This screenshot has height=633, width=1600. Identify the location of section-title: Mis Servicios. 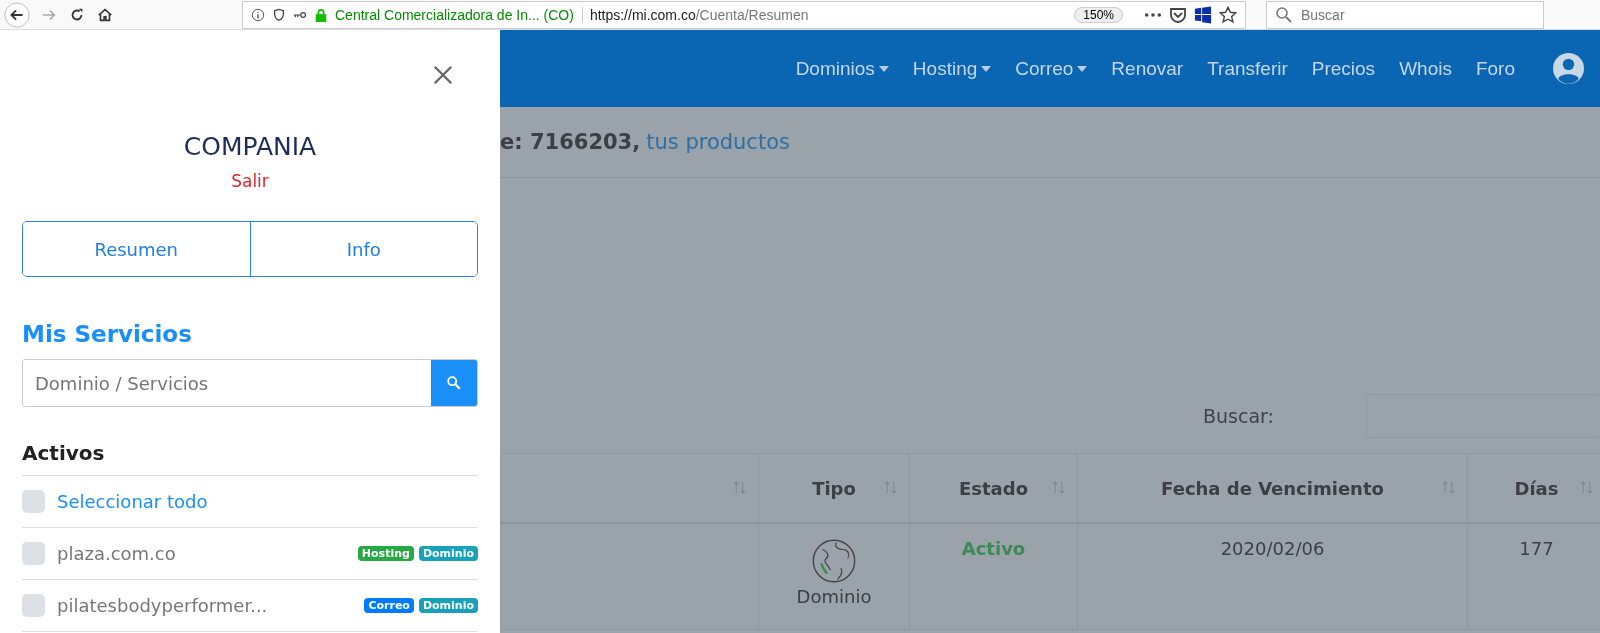
(107, 334).